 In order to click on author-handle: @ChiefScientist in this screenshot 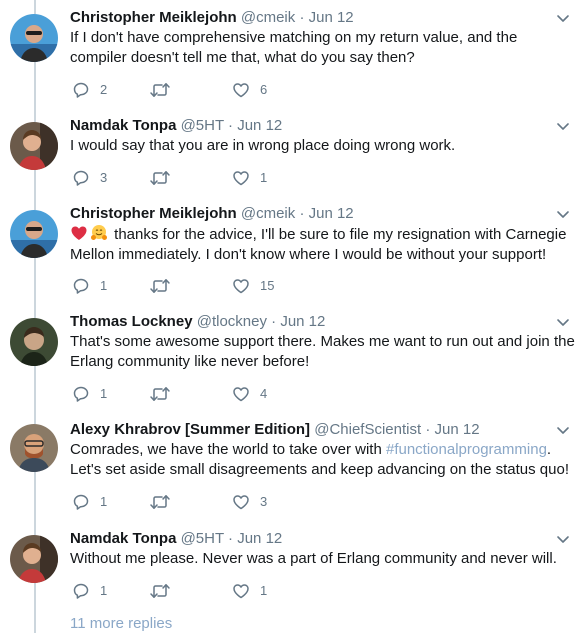, I will do `click(367, 429)`.